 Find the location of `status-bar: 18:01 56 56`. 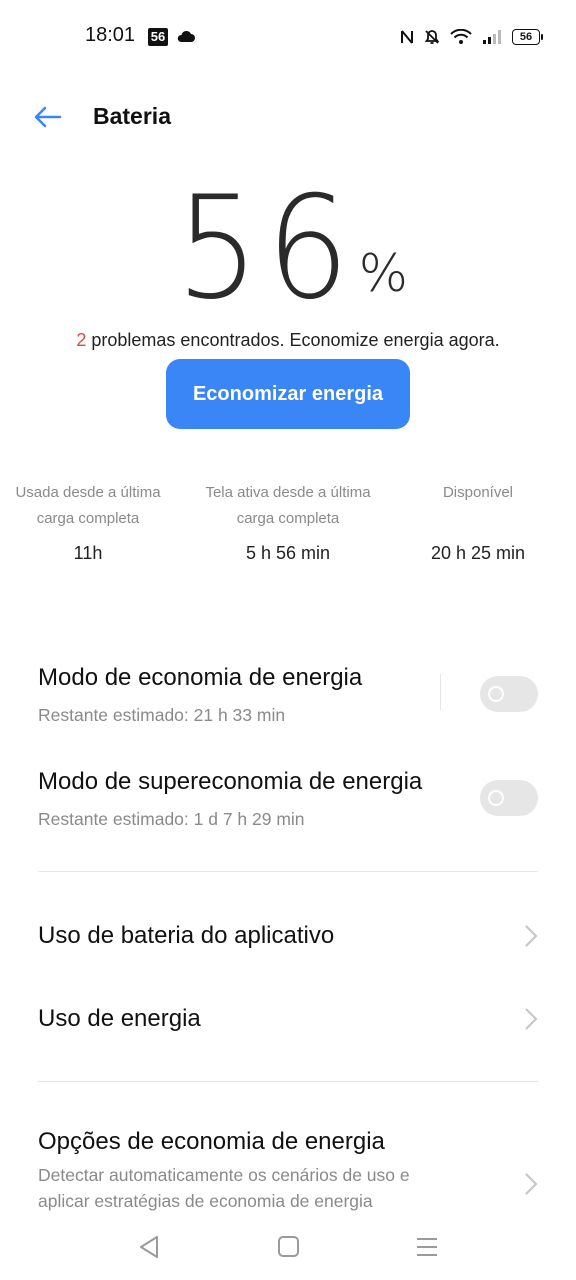

status-bar: 18:01 56 56 is located at coordinates (288, 36).